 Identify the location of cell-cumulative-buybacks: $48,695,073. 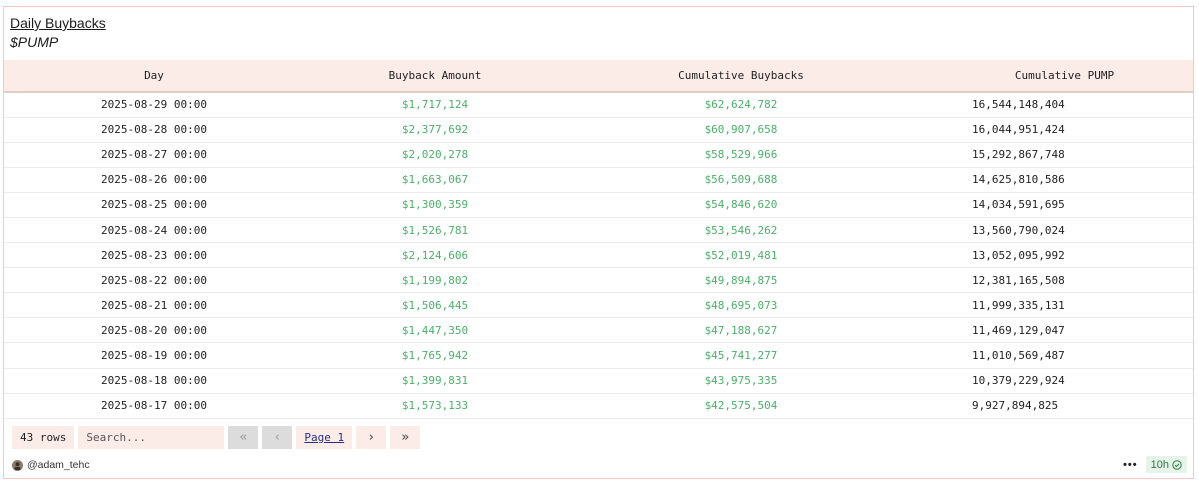
(741, 305).